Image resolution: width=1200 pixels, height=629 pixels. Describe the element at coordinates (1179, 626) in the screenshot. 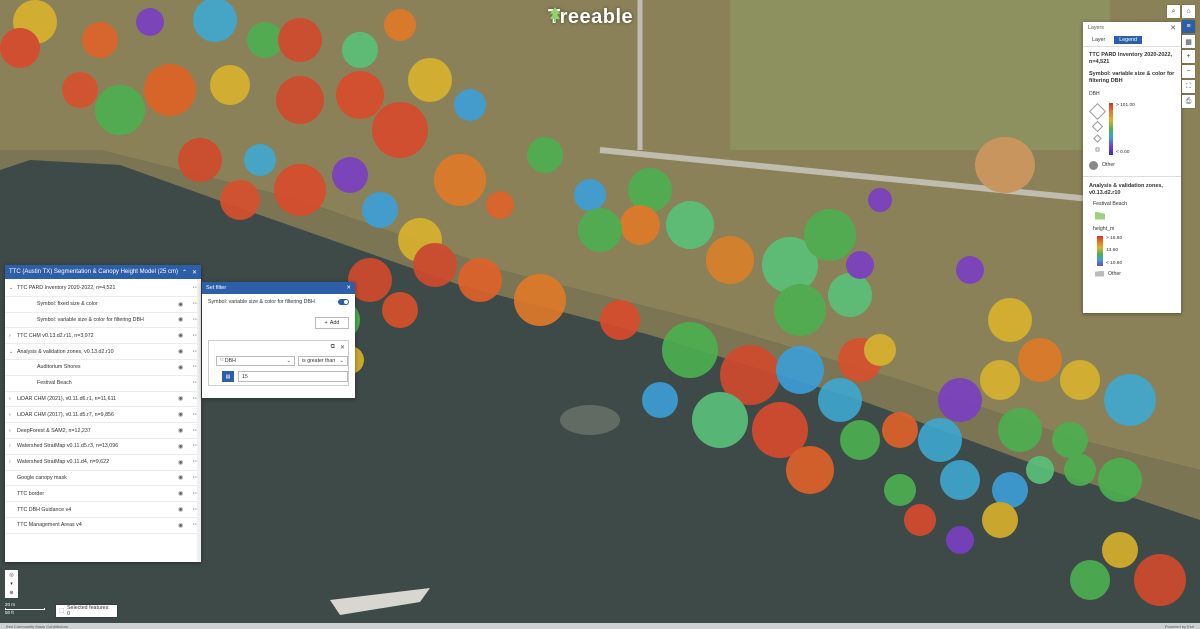

I see `attribution-right: Powered by Esri` at that location.